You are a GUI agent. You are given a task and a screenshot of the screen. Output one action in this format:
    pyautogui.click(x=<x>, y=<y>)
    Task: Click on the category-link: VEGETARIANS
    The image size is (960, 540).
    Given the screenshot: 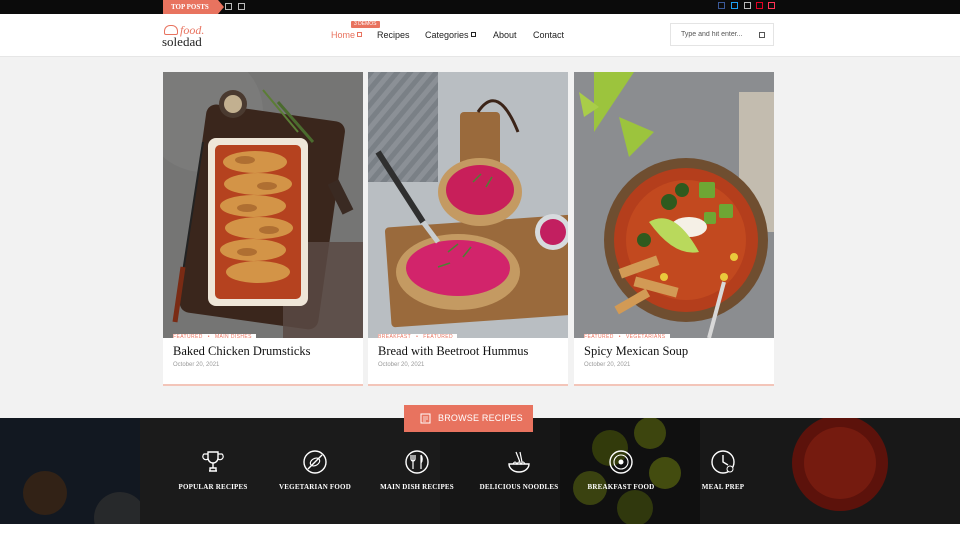 What is the action you would take?
    pyautogui.click(x=646, y=337)
    